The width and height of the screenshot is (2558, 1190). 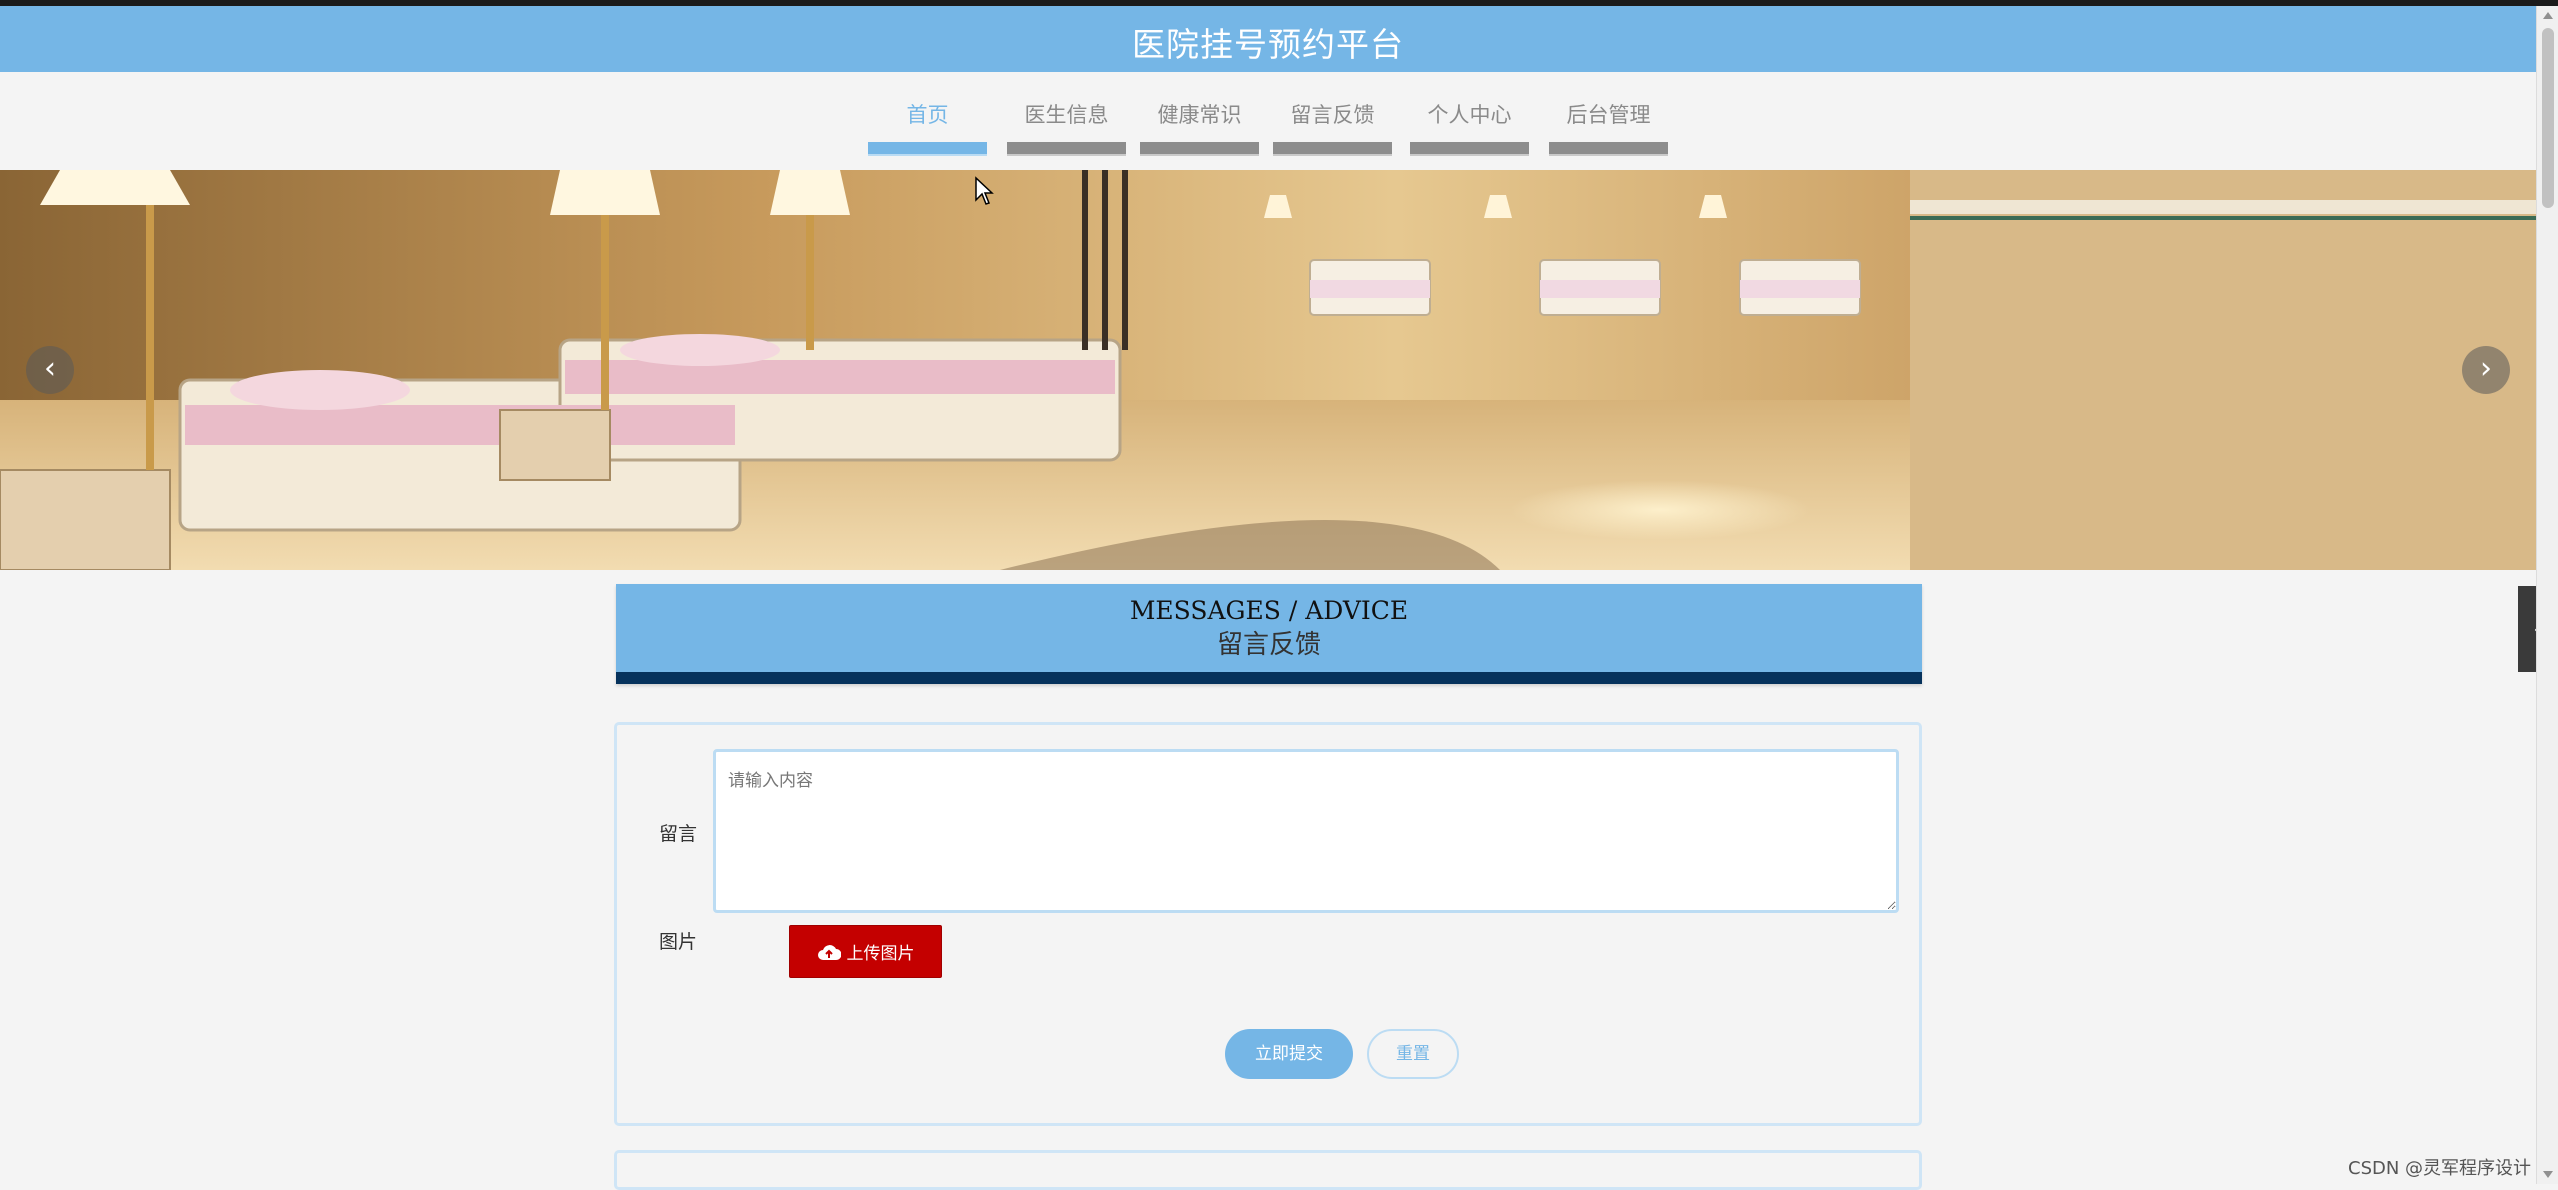 I want to click on nav-label: 留言反馈, so click(x=1332, y=115).